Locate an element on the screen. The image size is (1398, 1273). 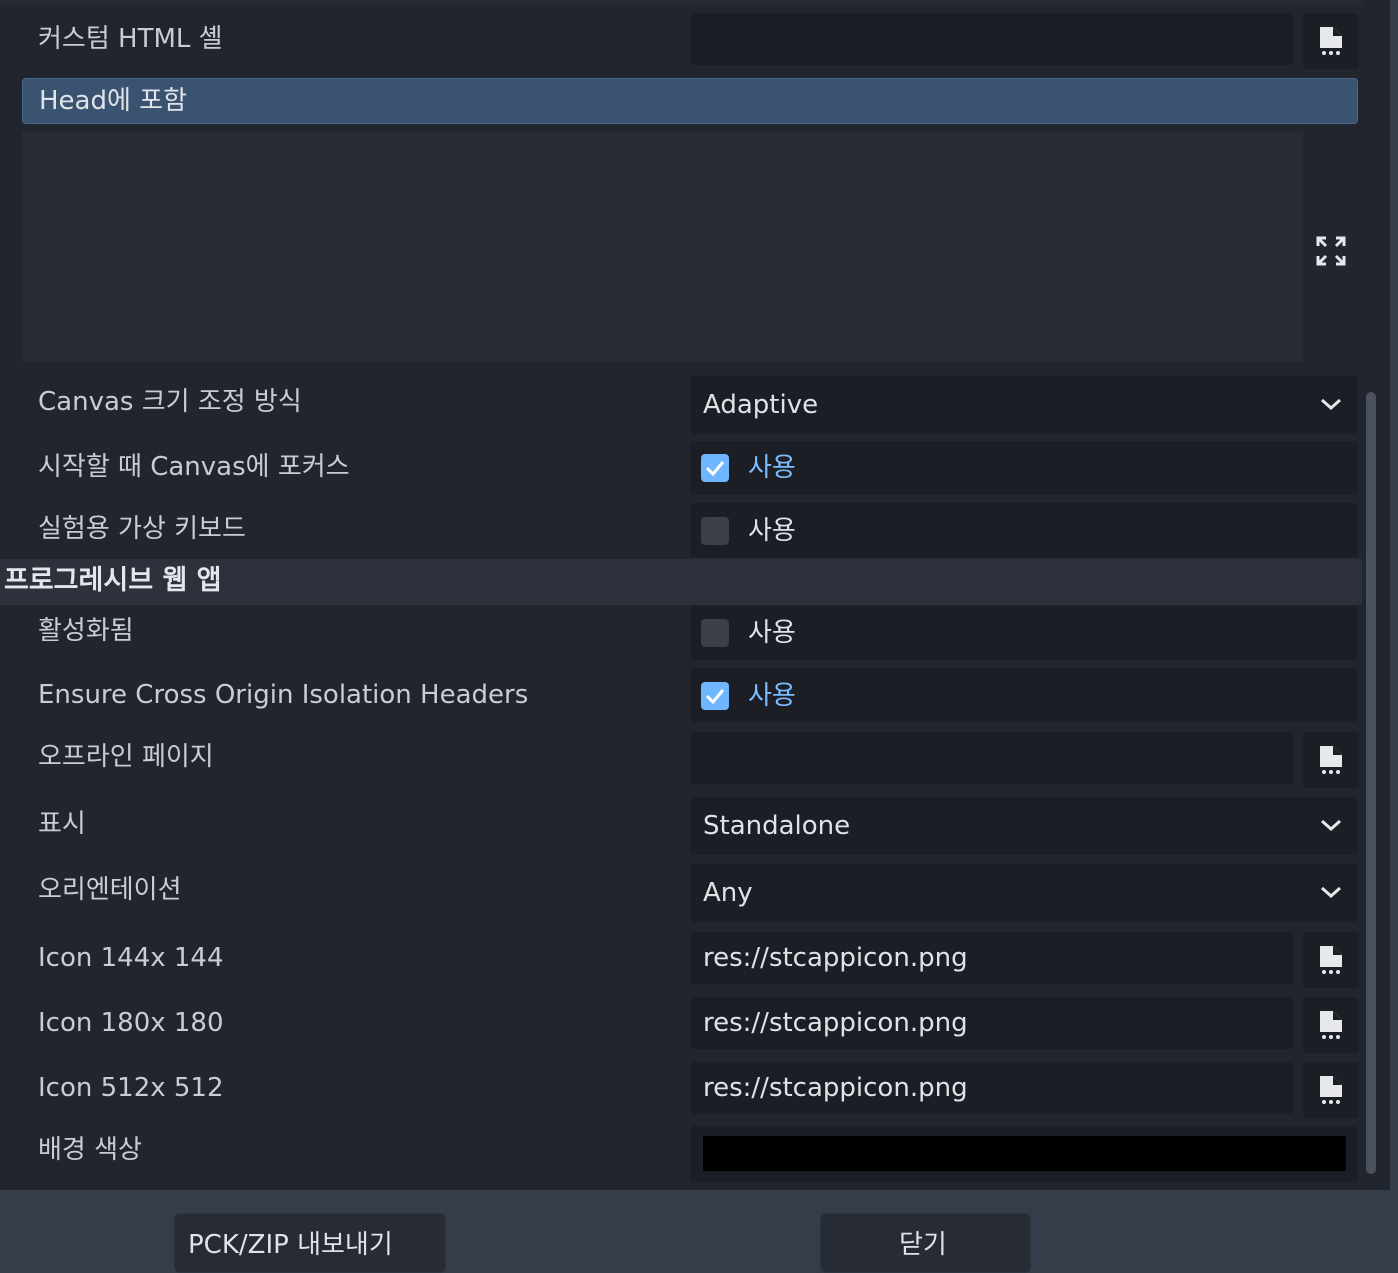
icon-144-input: res://stcappicon.png is located at coordinates (992, 958).